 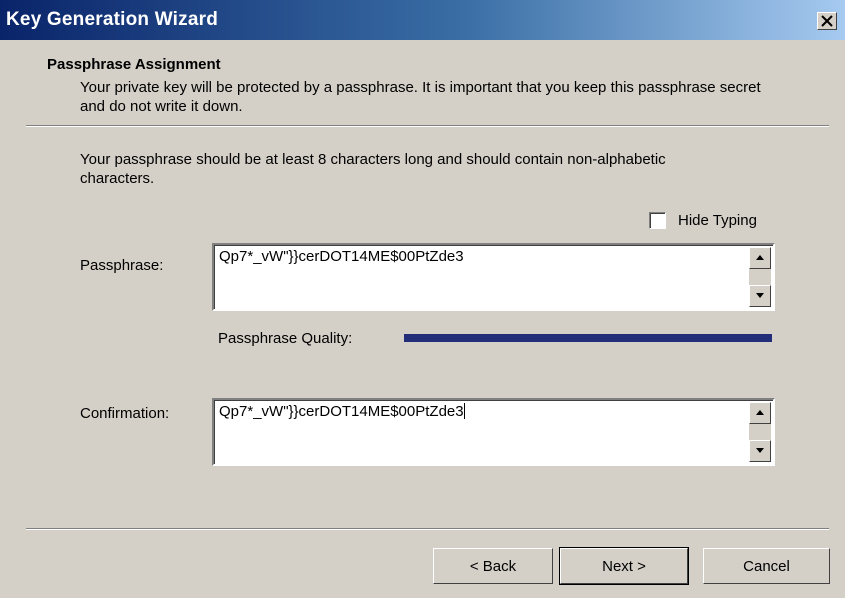 What do you see at coordinates (760, 277) in the screenshot?
I see `passphrase-scrollbar` at bounding box center [760, 277].